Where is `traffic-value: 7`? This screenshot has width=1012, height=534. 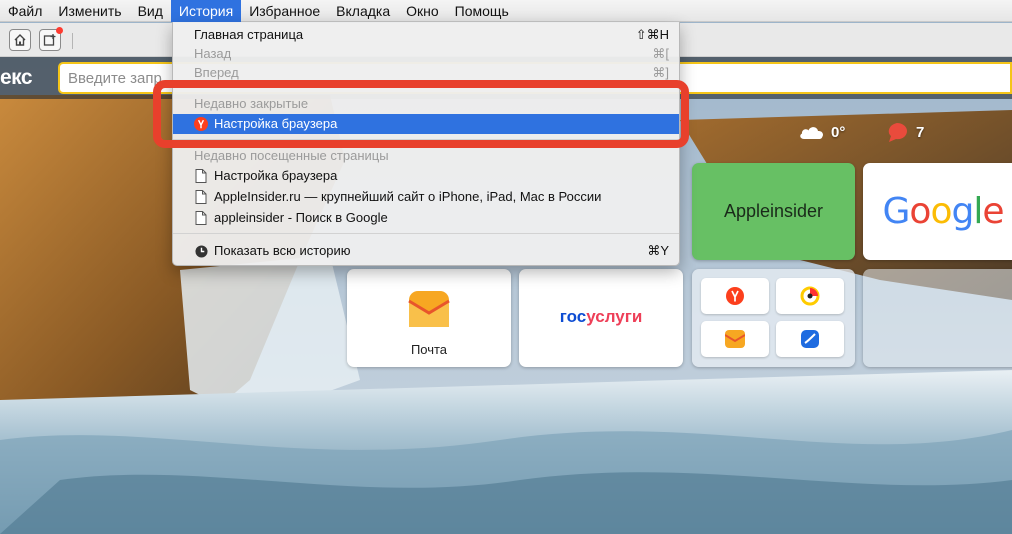 traffic-value: 7 is located at coordinates (920, 132).